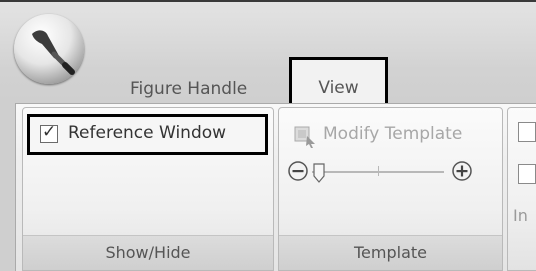  I want to click on reference-window-checkbox: ✓ Reference Window, so click(147, 134).